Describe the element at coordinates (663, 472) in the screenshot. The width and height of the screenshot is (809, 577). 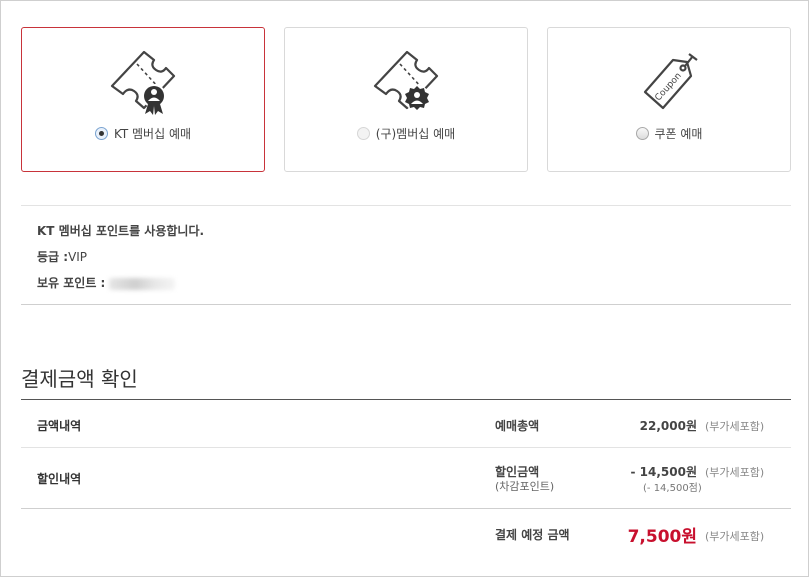
I see `discount-value: - 14,500원` at that location.